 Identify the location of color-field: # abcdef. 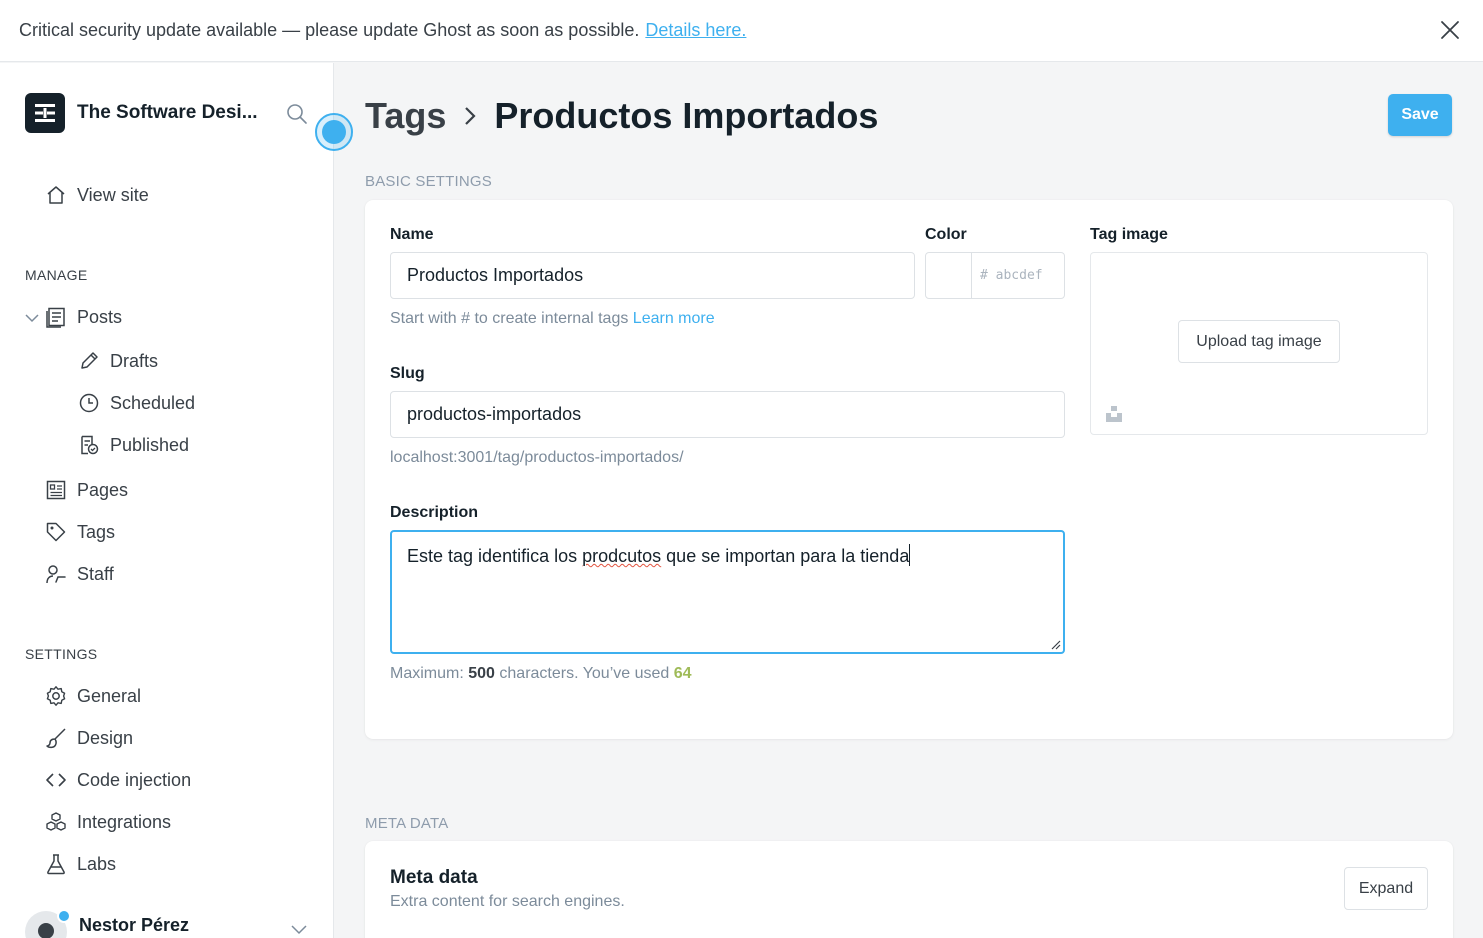
(995, 275).